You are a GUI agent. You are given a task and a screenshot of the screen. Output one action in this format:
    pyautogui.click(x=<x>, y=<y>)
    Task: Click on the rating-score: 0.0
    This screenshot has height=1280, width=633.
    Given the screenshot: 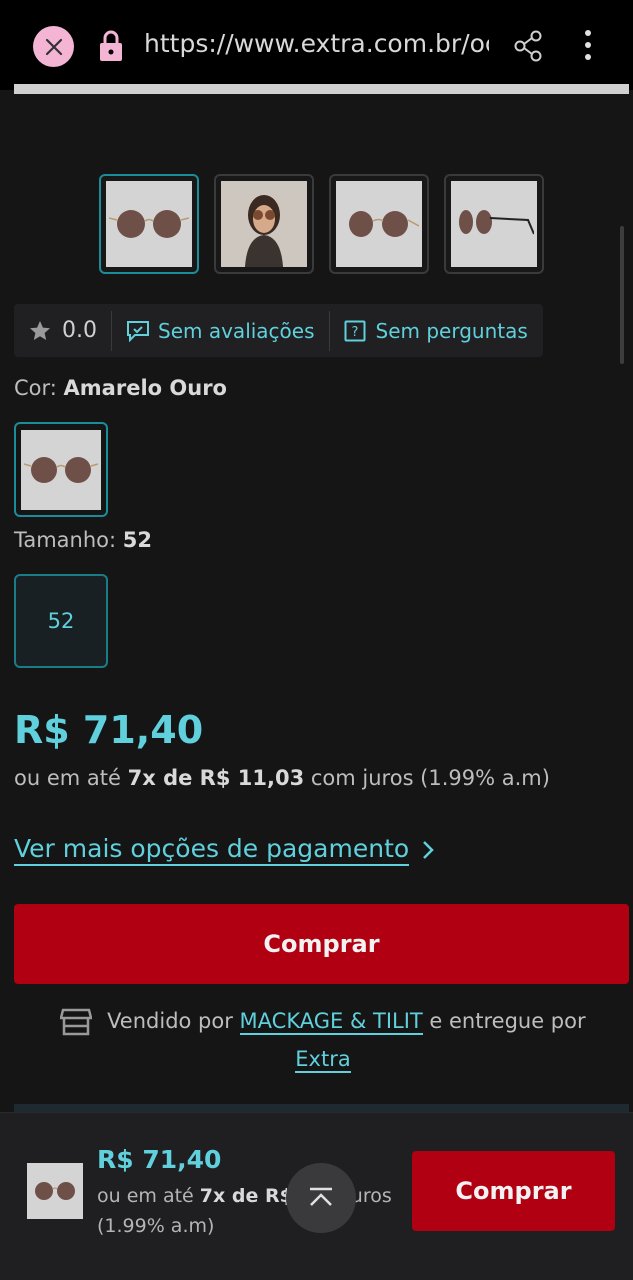 What is the action you would take?
    pyautogui.click(x=62, y=330)
    